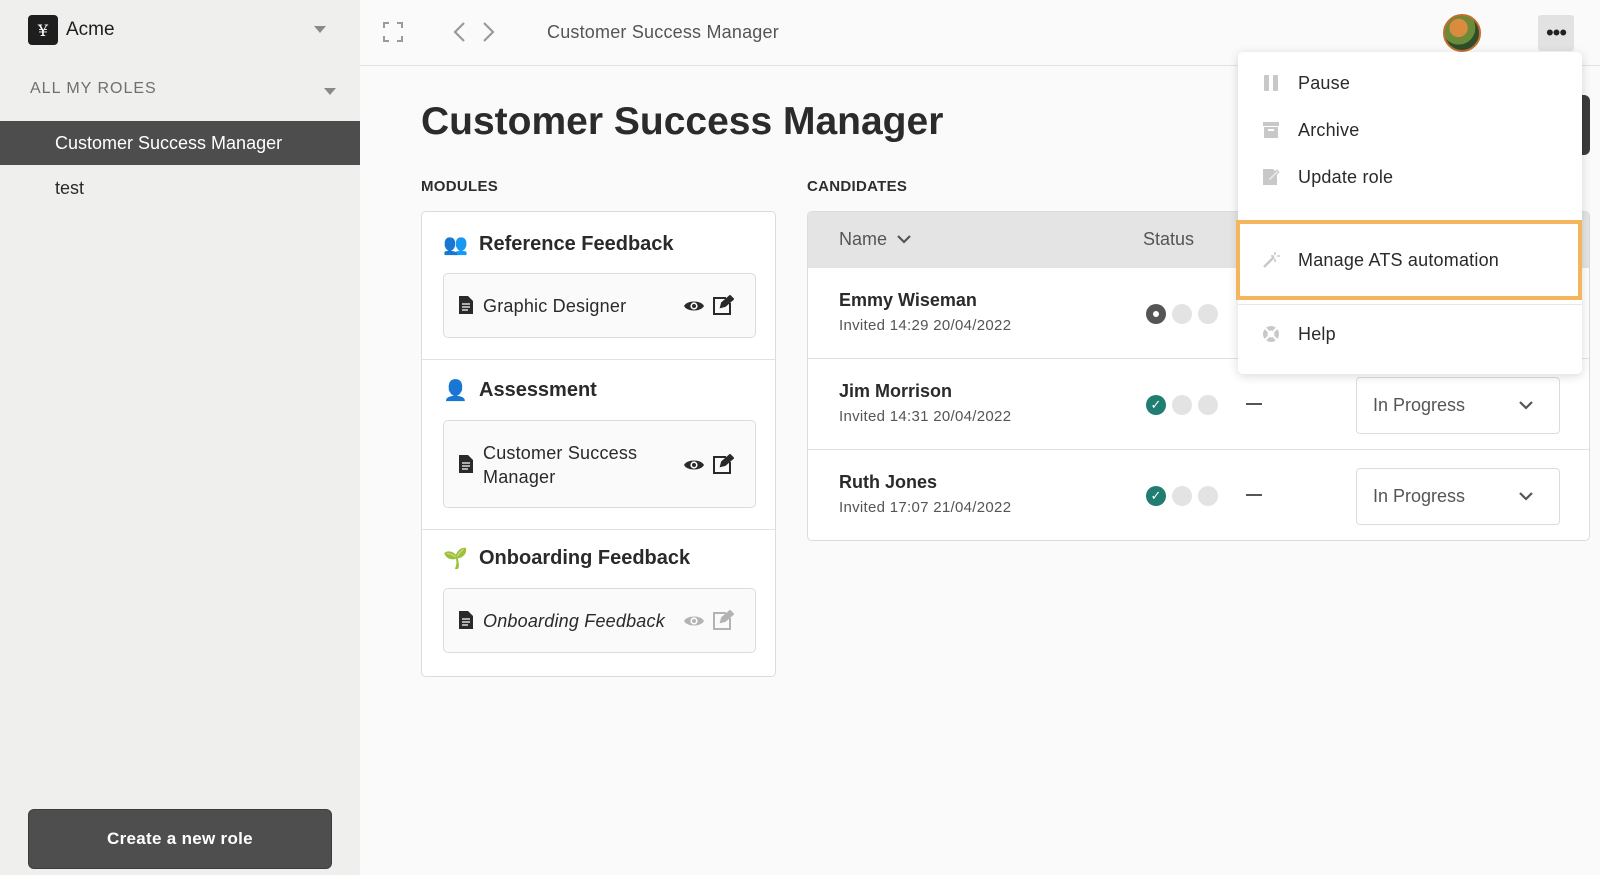 The height and width of the screenshot is (875, 1600). What do you see at coordinates (1156, 314) in the screenshot?
I see `step-current-icon` at bounding box center [1156, 314].